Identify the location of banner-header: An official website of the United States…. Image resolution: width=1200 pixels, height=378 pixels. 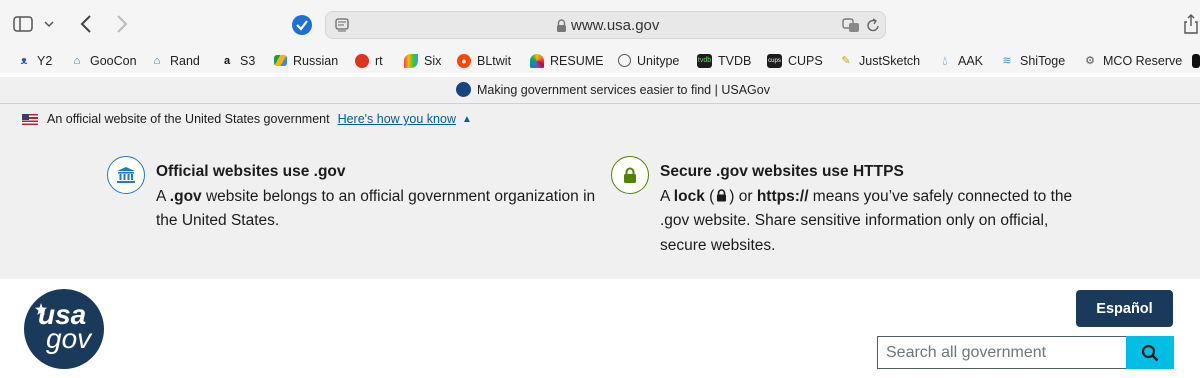
(247, 119).